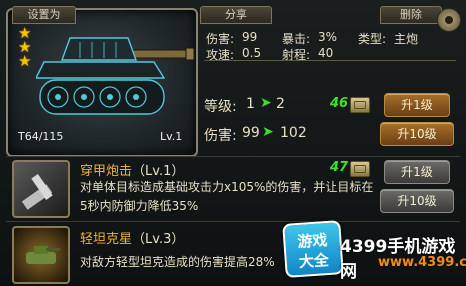 Image resolution: width=466 pixels, height=286 pixels. Describe the element at coordinates (293, 133) in the screenshot. I see `damage-to: 102` at that location.